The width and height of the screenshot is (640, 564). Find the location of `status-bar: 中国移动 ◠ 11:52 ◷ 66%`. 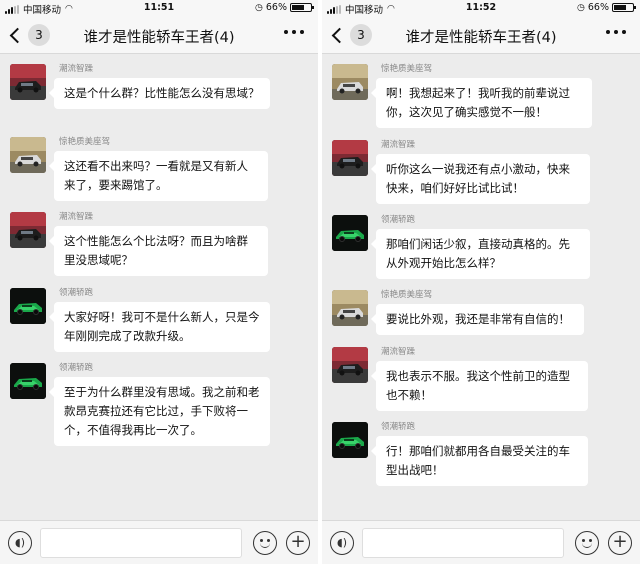

status-bar: 中国移动 ◠ 11:52 ◷ 66% is located at coordinates (481, 8).